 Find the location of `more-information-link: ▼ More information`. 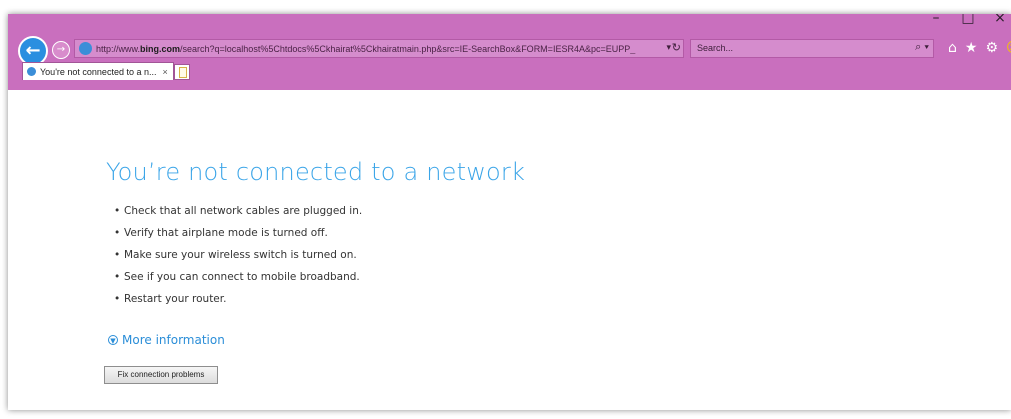

more-information-link: ▼ More information is located at coordinates (166, 340).